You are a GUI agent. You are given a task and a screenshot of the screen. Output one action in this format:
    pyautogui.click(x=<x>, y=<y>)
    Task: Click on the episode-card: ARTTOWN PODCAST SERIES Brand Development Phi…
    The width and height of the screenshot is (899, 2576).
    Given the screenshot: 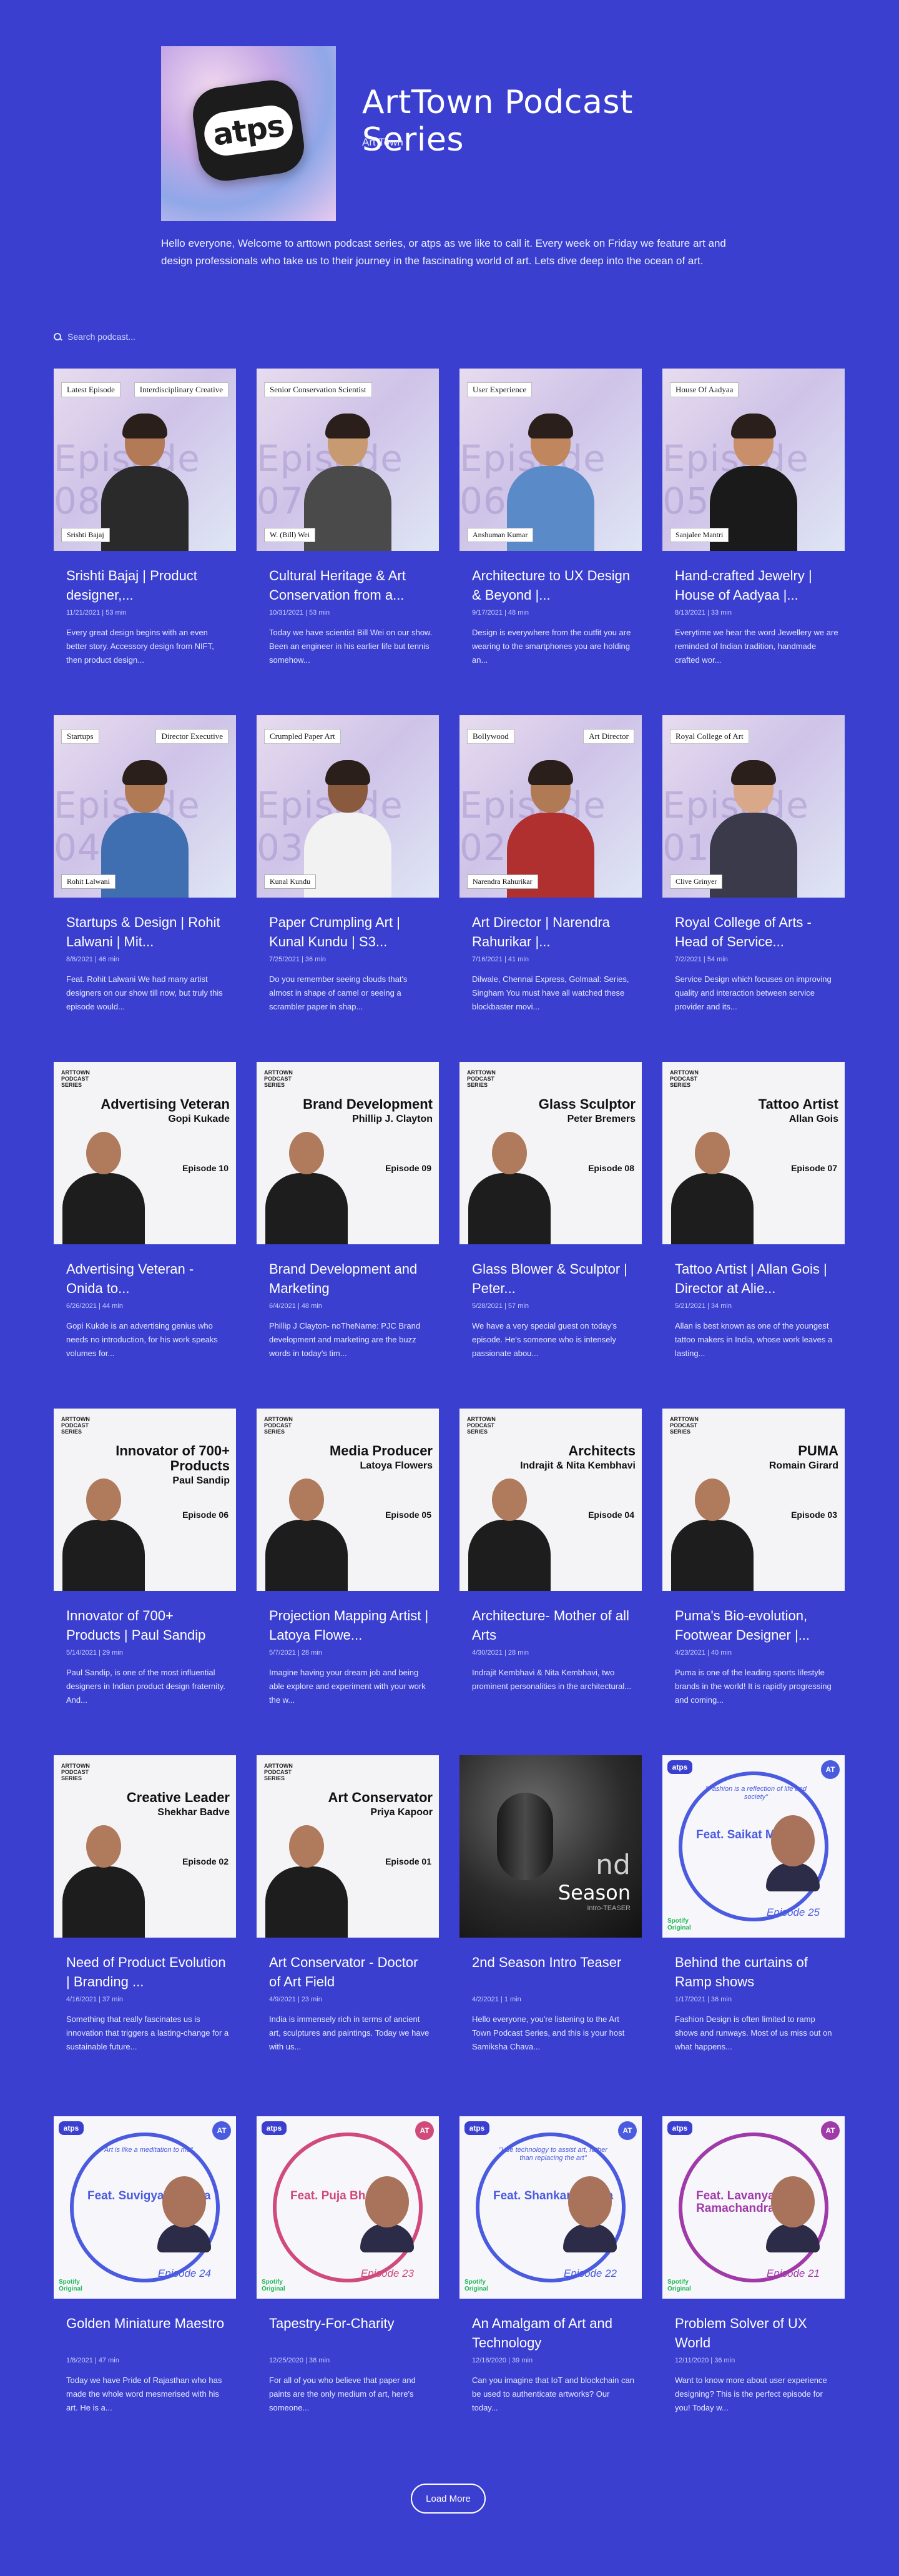 What is the action you would take?
    pyautogui.click(x=348, y=1224)
    